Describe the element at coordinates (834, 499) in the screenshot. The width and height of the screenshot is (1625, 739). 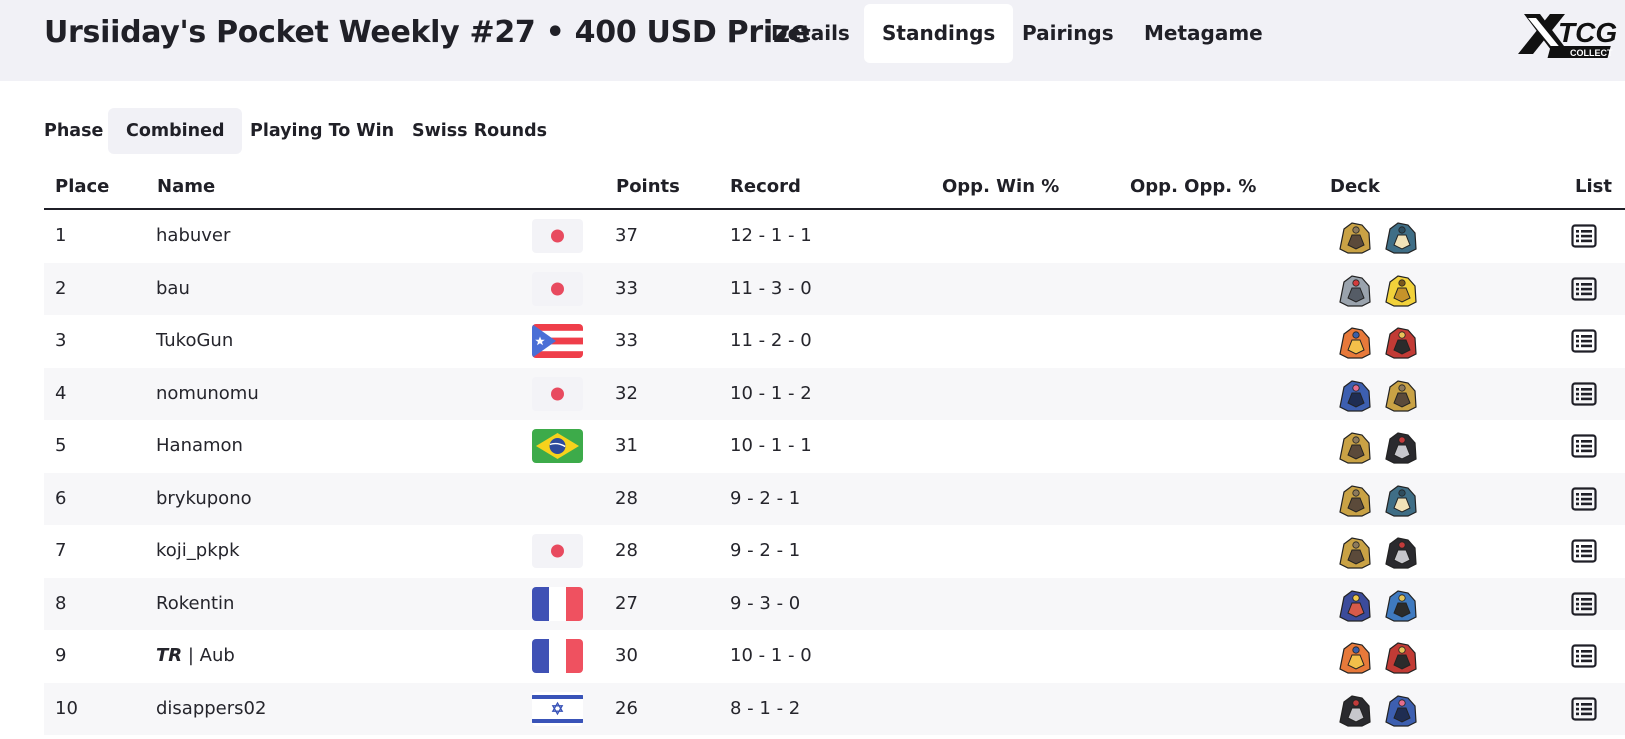
I see `table-row: 6 brykupono 28 9 - 2 - 1` at that location.